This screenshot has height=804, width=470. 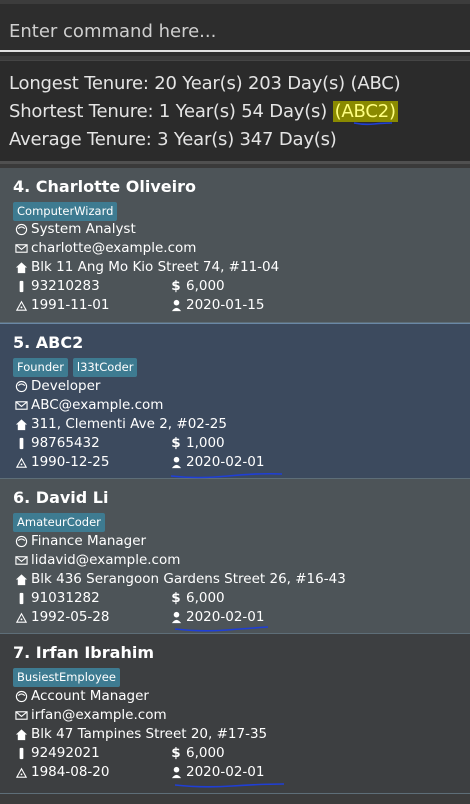 I want to click on shortest-tenure-text: Shortest Tenure: 1 Year(s) 54 Day(s), so click(x=171, y=111).